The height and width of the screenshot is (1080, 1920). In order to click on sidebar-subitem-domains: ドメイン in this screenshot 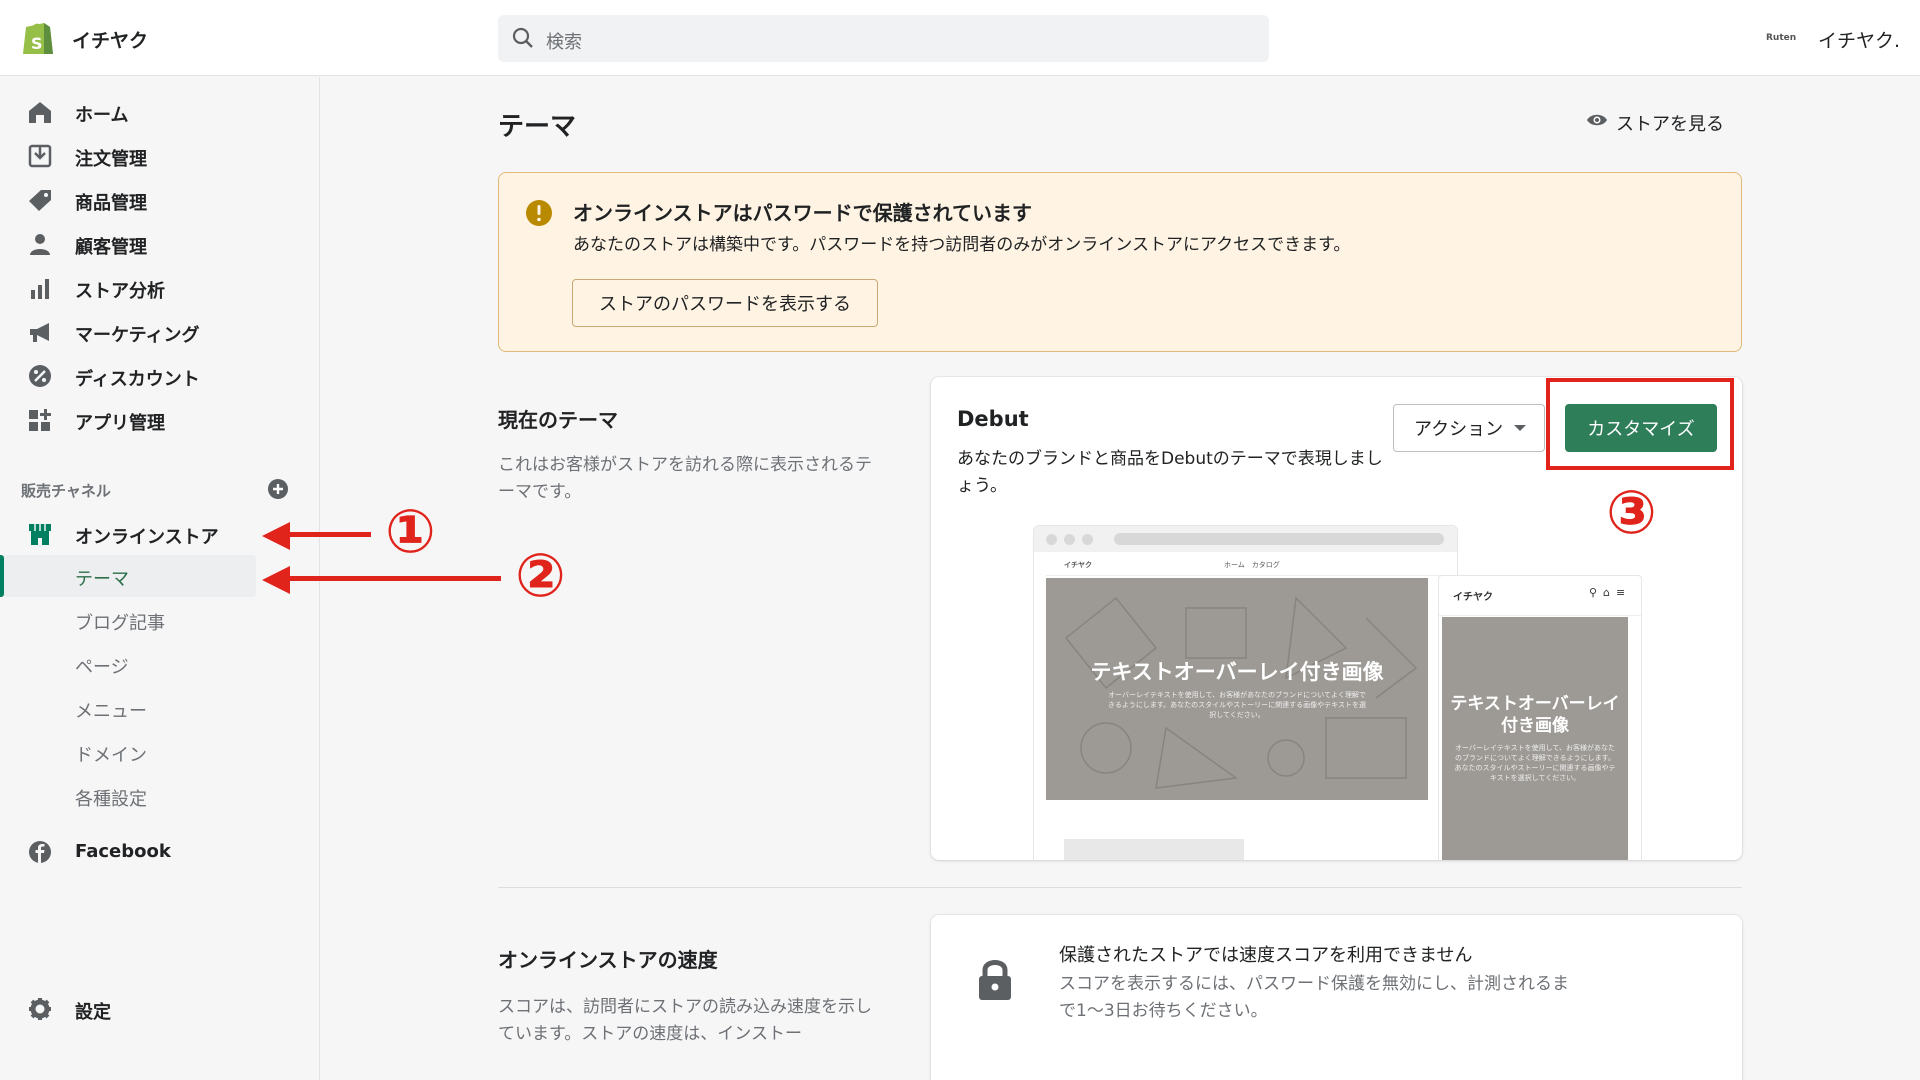, I will do `click(128, 752)`.